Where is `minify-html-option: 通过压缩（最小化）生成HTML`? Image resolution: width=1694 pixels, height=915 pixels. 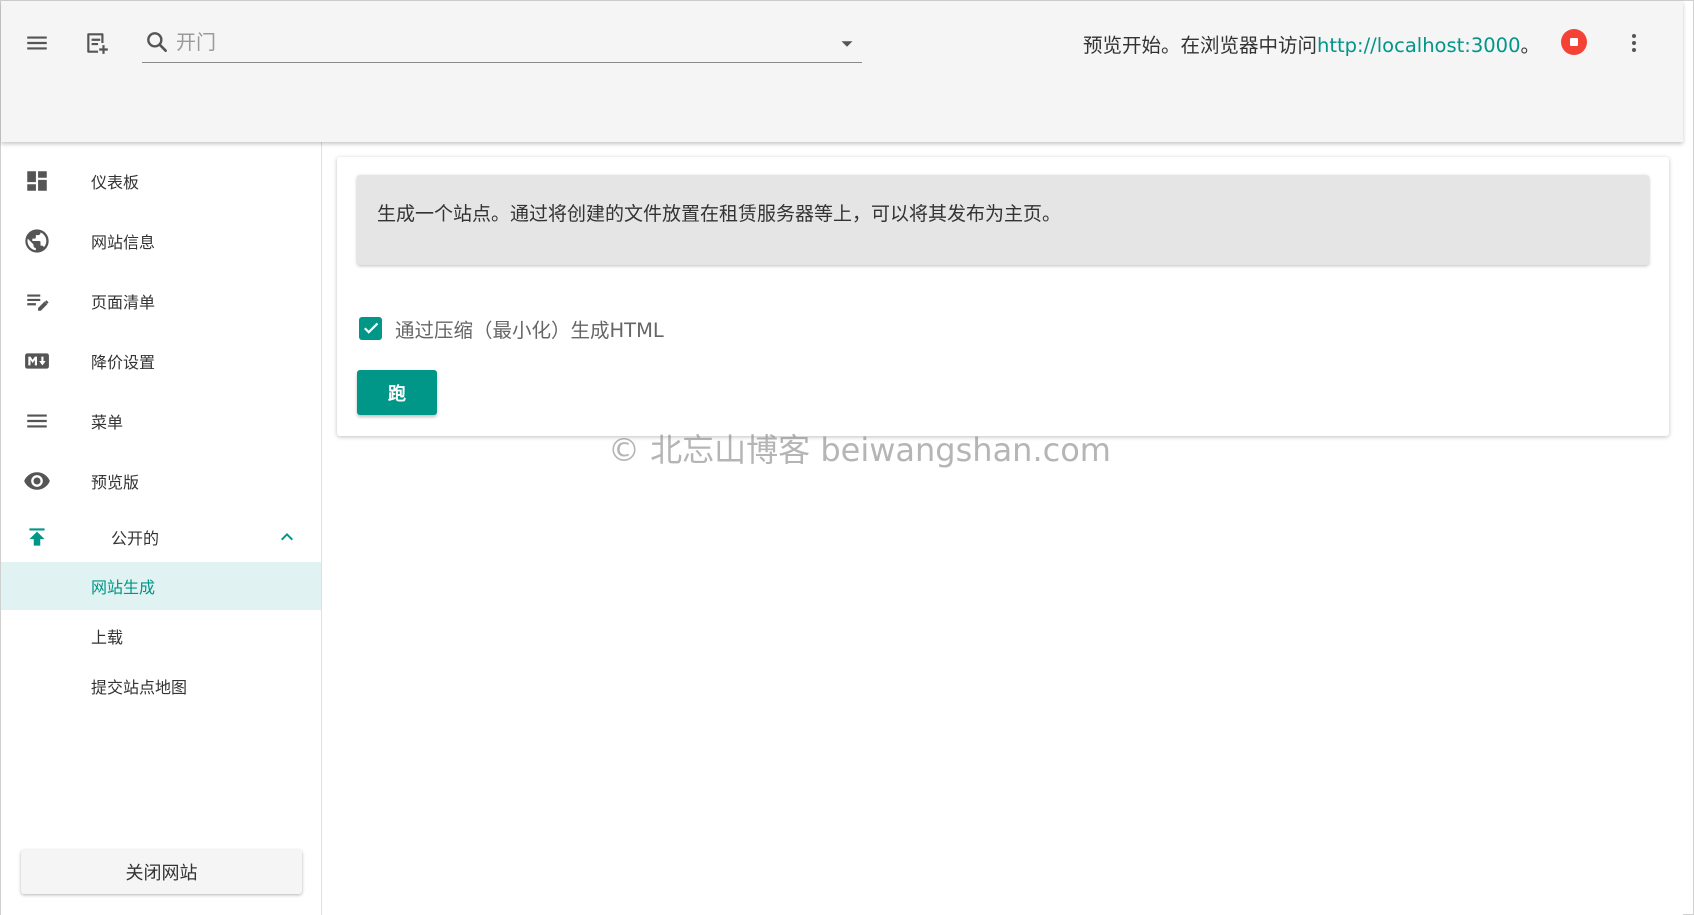 minify-html-option: 通过压缩（最小化）生成HTML is located at coordinates (511, 328).